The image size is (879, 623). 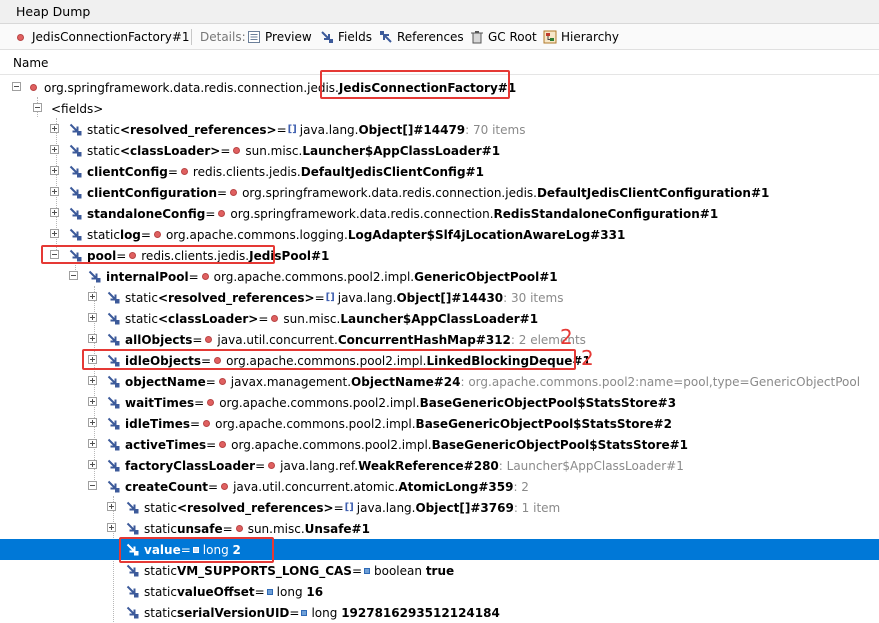 What do you see at coordinates (246, 171) in the screenshot?
I see `class-package: redis.clients.jedis.` at bounding box center [246, 171].